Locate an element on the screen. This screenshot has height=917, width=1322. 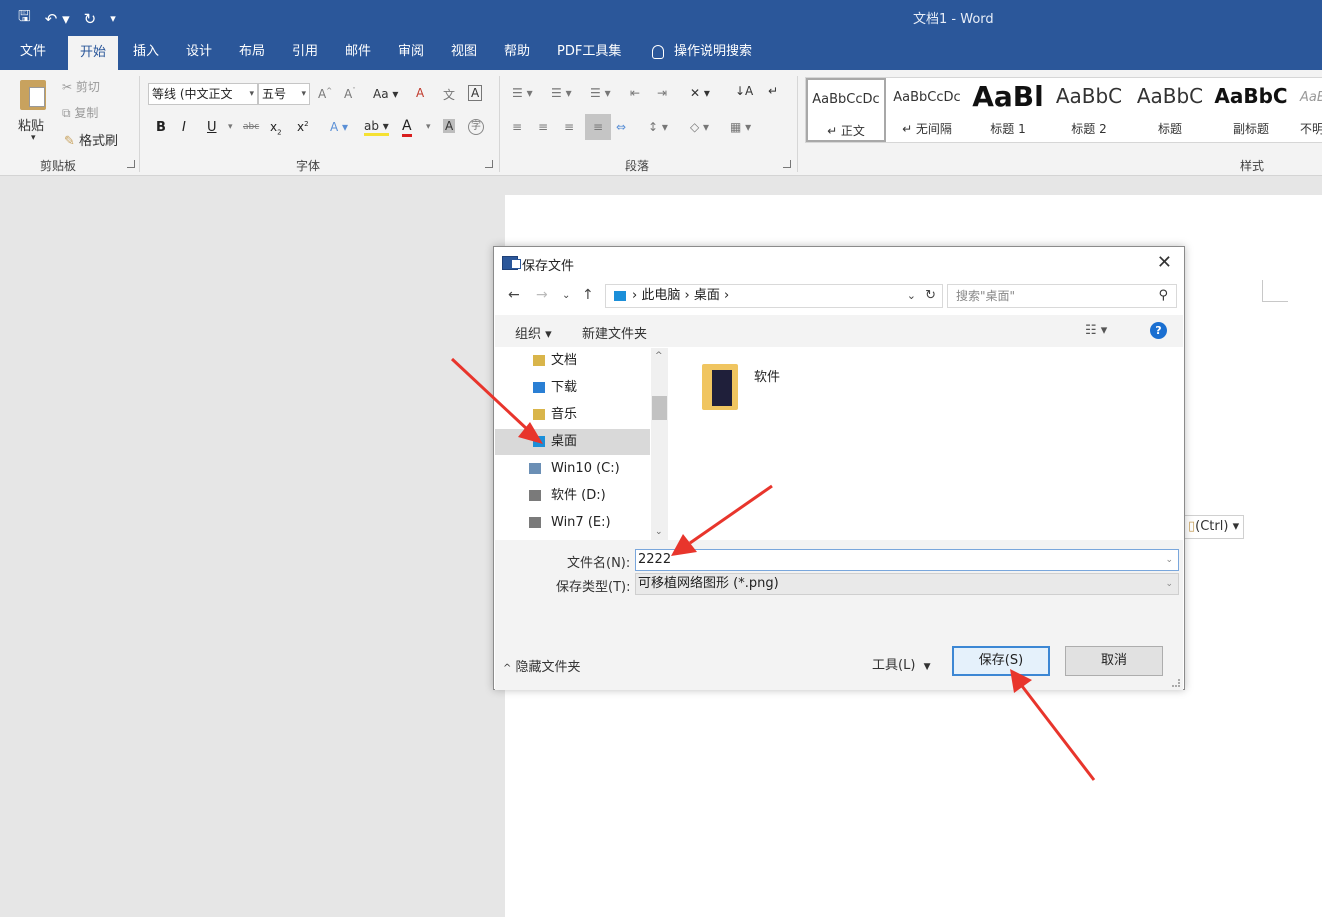
font-color-dropdown-icon: ▾ is located at coordinates (428, 127).